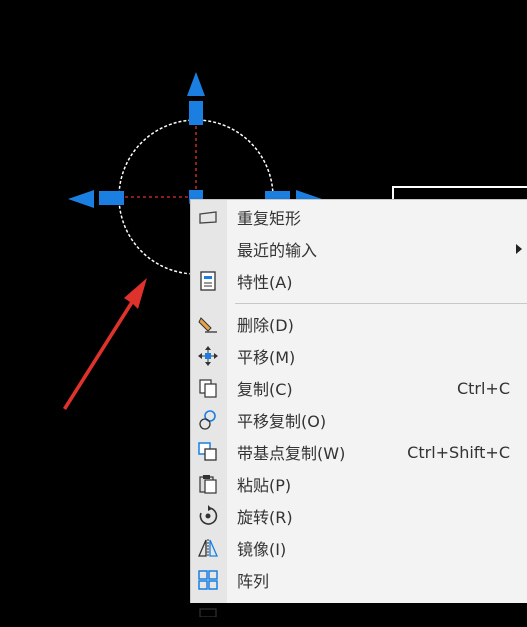 The width and height of the screenshot is (527, 627). I want to click on left-grip-arrow, so click(81, 199).